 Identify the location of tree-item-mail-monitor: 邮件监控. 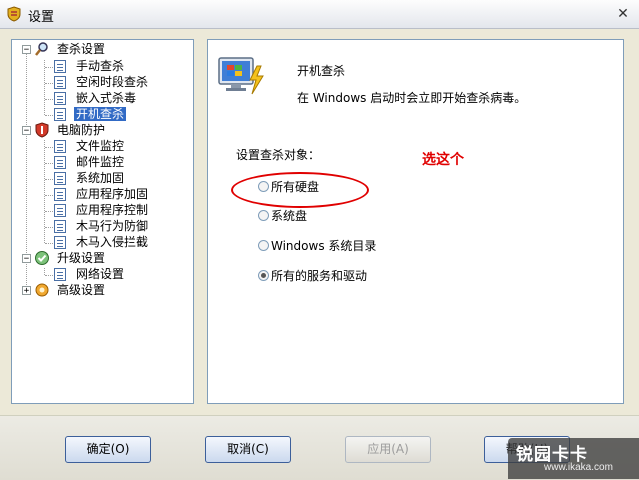
(100, 162).